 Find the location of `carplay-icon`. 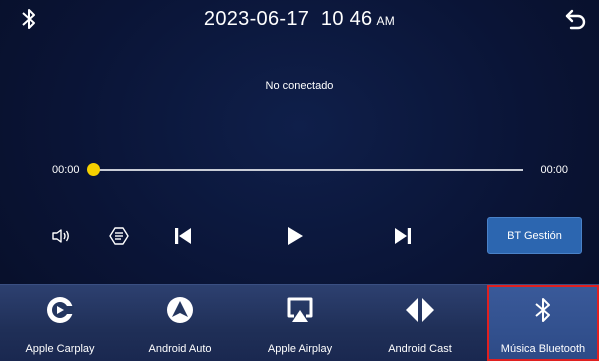

carplay-icon is located at coordinates (60, 310).